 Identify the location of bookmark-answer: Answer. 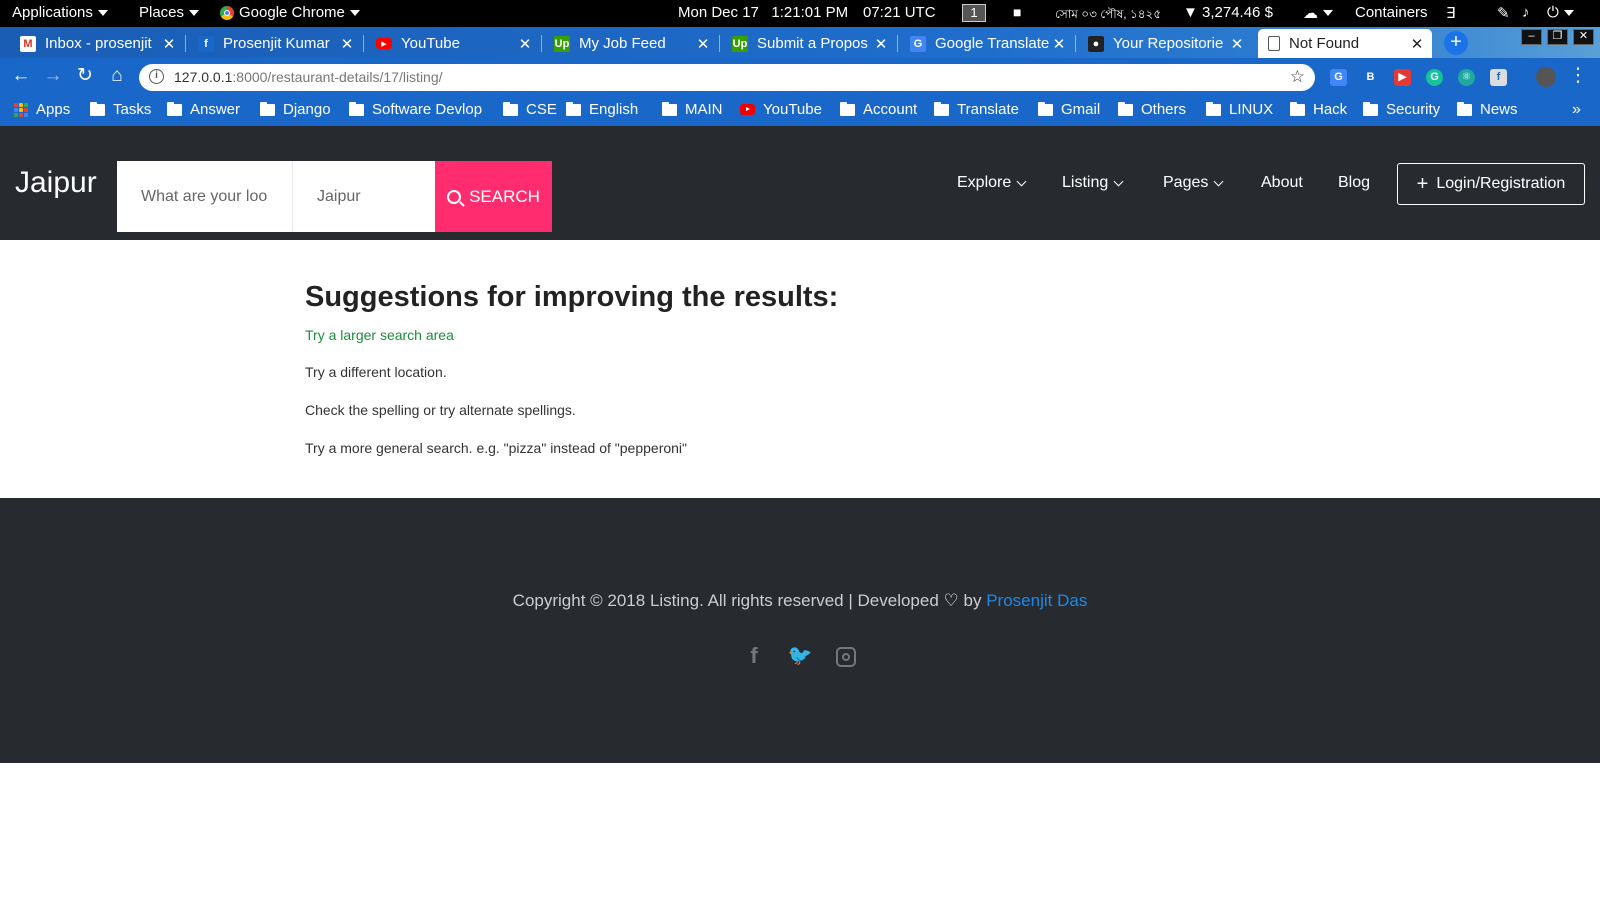
(203, 109).